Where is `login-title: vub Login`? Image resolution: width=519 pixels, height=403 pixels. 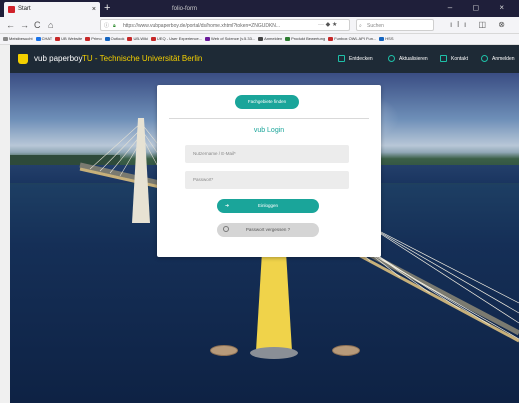 login-title: vub Login is located at coordinates (269, 130).